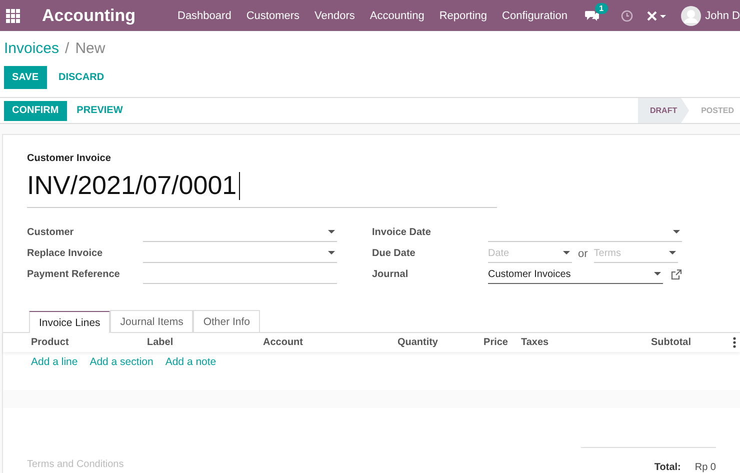 The image size is (740, 473). What do you see at coordinates (676, 274) in the screenshot?
I see `external-link-icon` at bounding box center [676, 274].